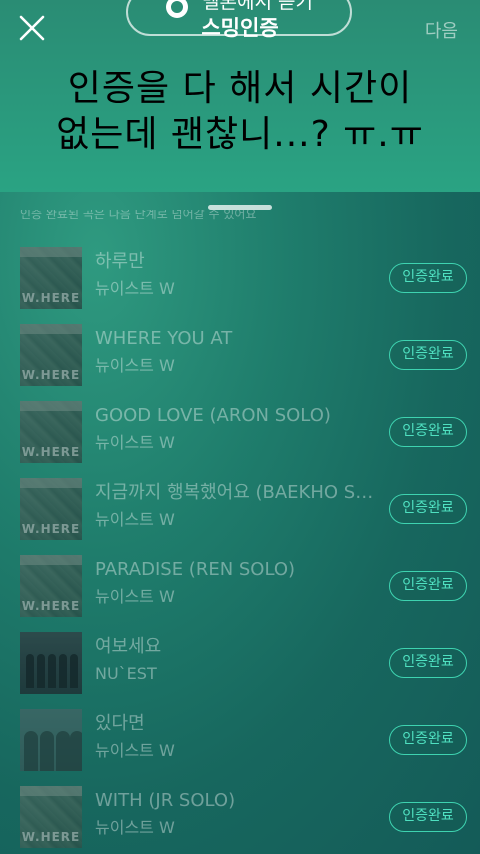  Describe the element at coordinates (240, 509) in the screenshot. I see `song-row: W.HERE 지금까지 행복했어요 (BAEKHO SOLO) 뉴이스트 W 인증완료` at that location.